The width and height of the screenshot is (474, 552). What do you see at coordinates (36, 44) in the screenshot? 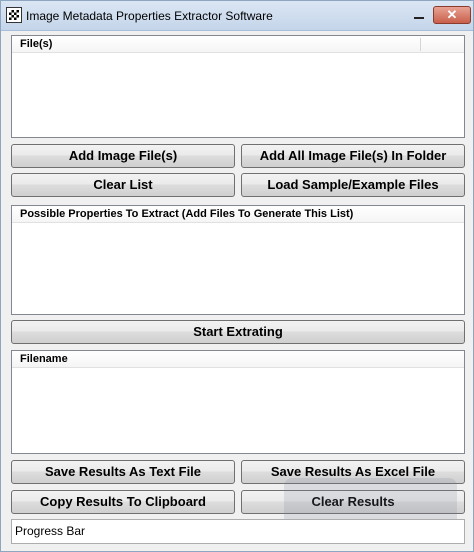
I see `files-column-label: File(s)` at bounding box center [36, 44].